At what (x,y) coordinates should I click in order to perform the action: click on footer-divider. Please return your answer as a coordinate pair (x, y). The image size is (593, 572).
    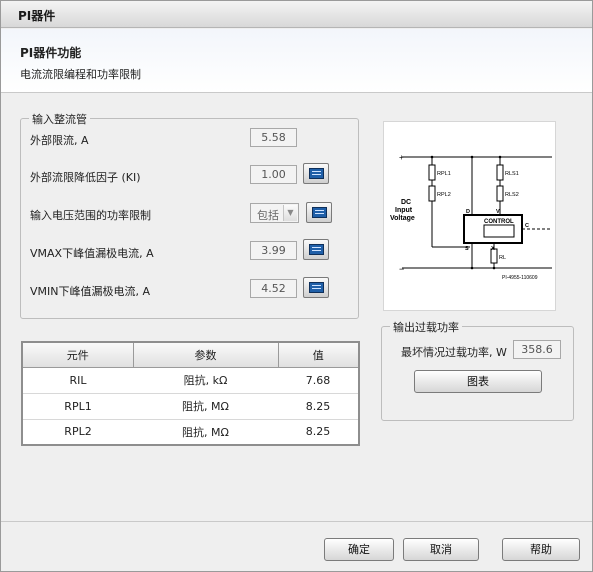
    Looking at the image, I should click on (296, 521).